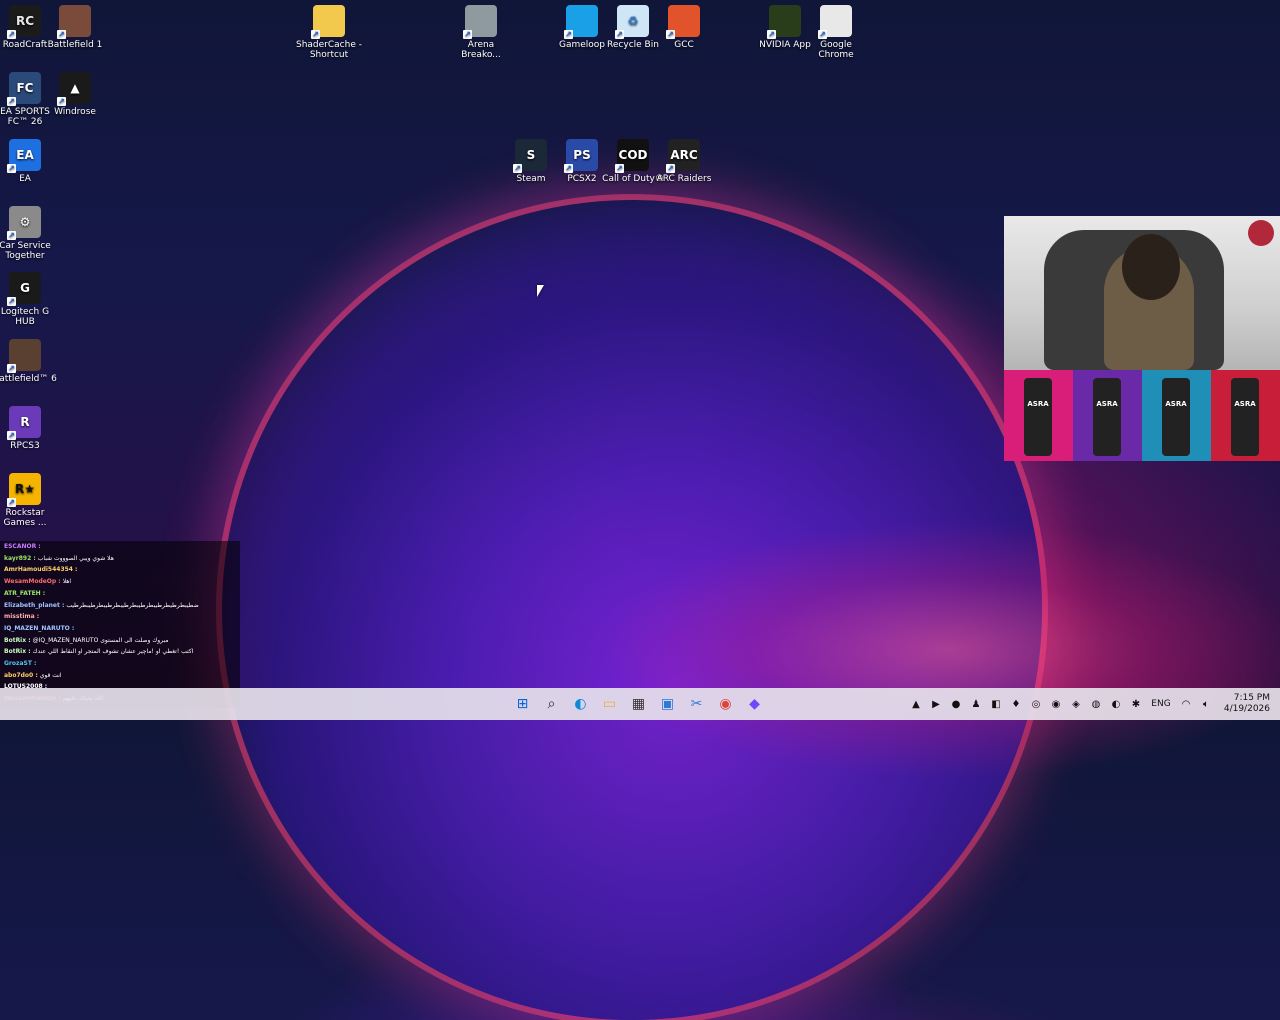  I want to click on chat-username: ESCANOR :, so click(22, 546).